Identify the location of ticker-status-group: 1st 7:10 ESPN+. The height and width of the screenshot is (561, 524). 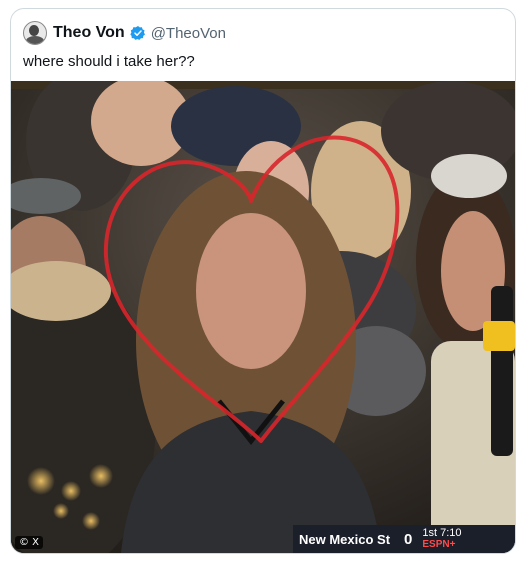
(441, 539).